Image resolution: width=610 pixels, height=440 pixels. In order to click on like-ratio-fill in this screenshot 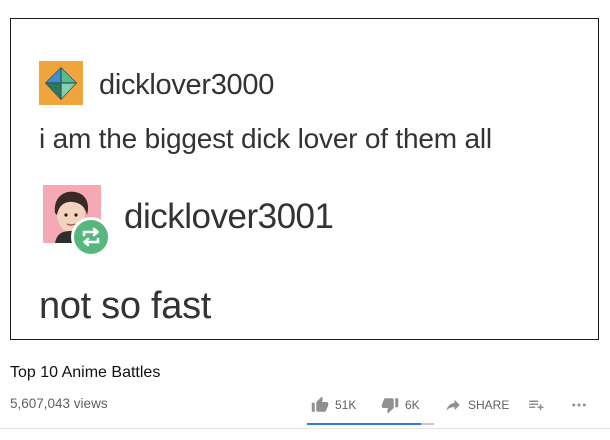, I will do `click(364, 424)`.